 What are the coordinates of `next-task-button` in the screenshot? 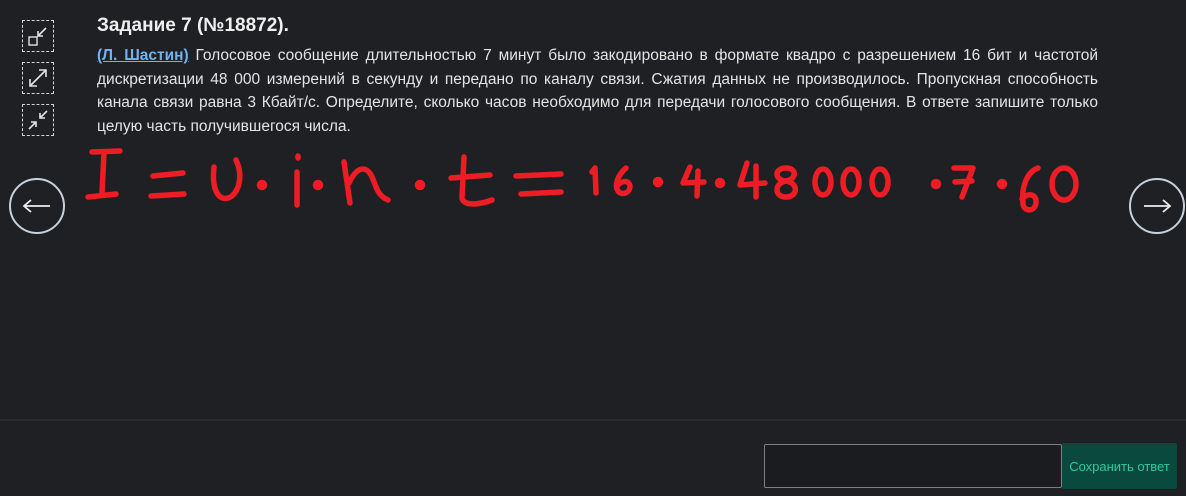 It's located at (1157, 206).